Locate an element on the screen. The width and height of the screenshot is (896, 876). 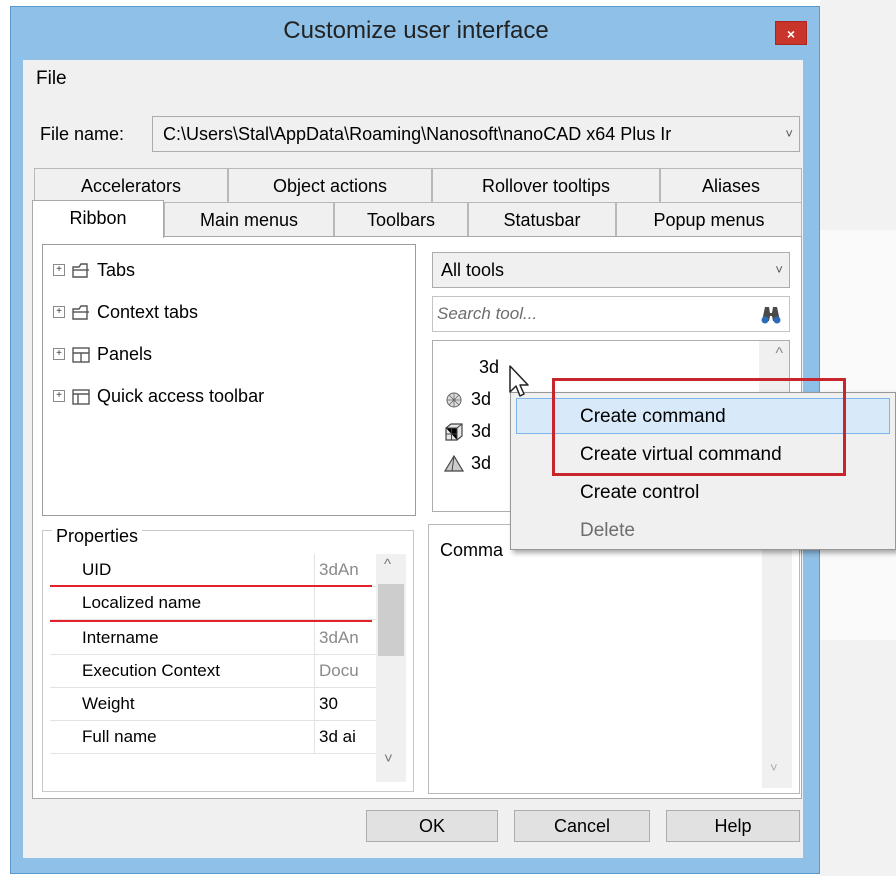
tool-filter-value: All tools is located at coordinates (473, 270).